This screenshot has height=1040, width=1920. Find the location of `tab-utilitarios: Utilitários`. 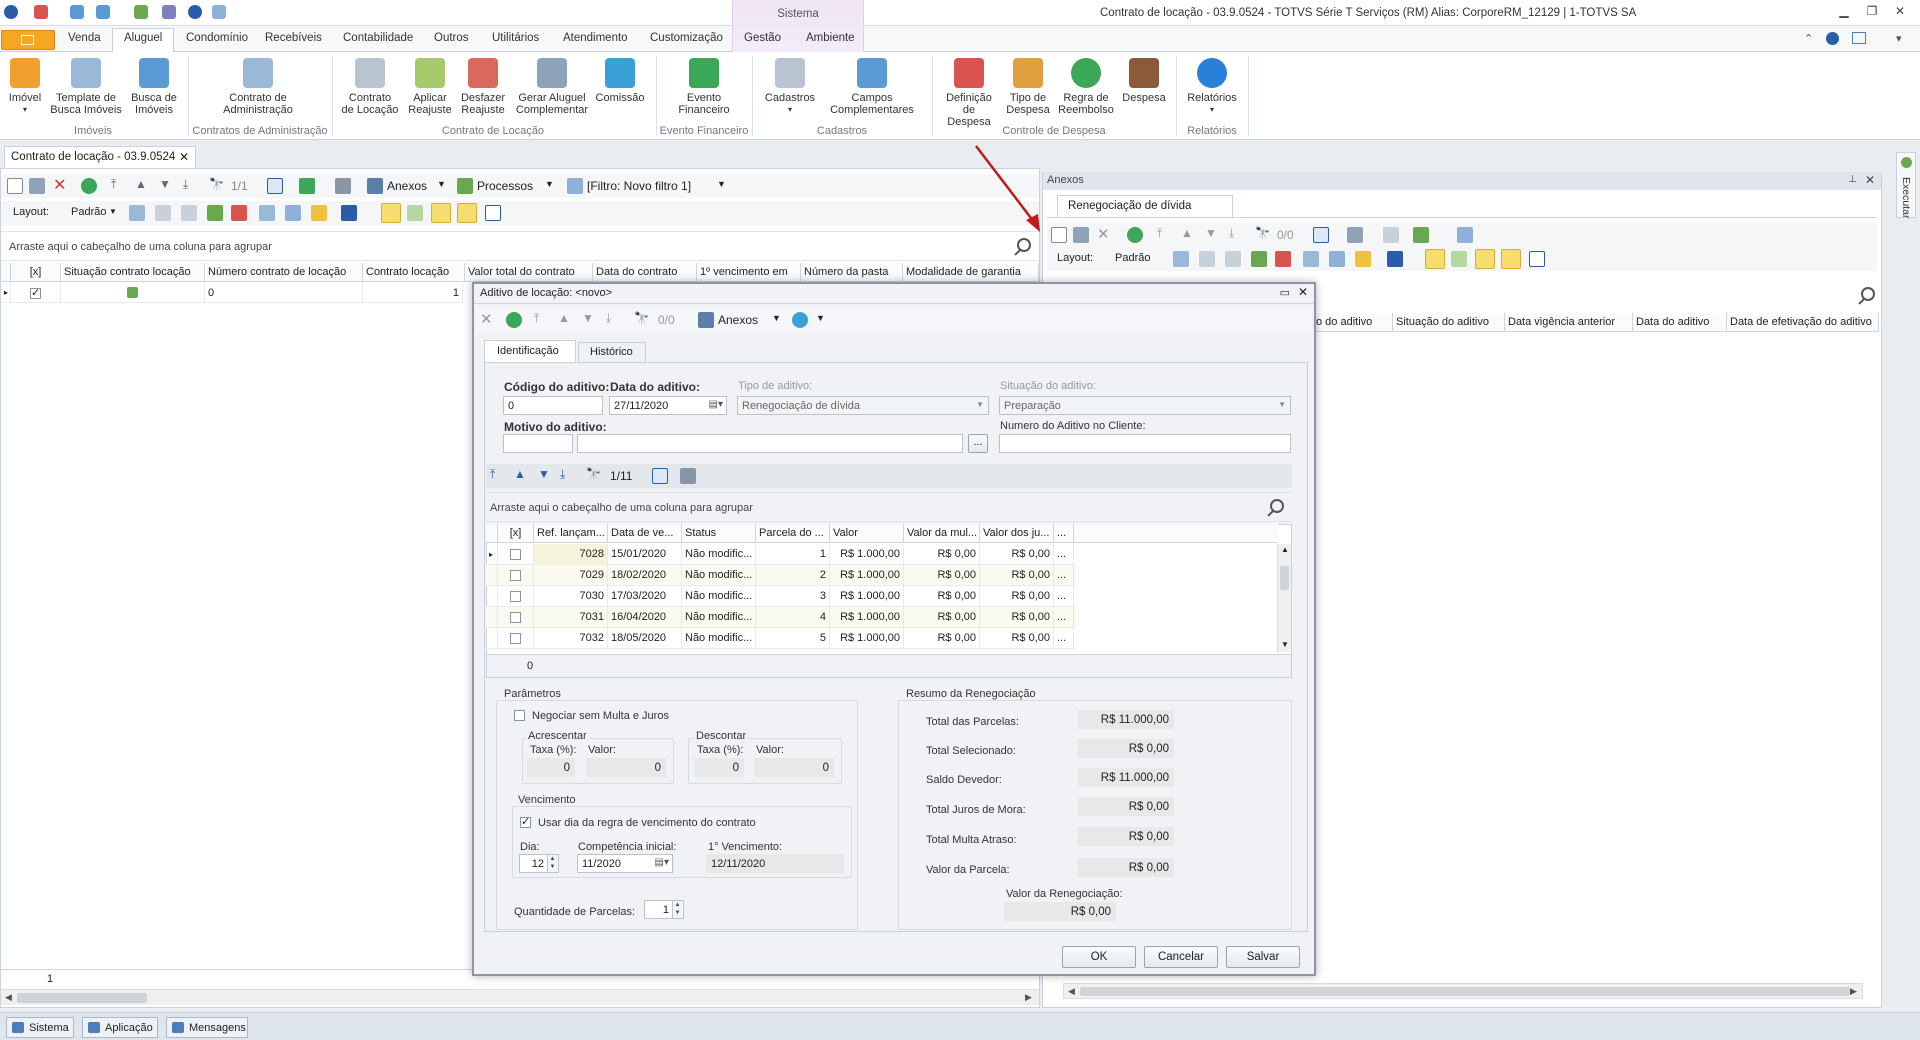

tab-utilitarios: Utilitários is located at coordinates (515, 38).